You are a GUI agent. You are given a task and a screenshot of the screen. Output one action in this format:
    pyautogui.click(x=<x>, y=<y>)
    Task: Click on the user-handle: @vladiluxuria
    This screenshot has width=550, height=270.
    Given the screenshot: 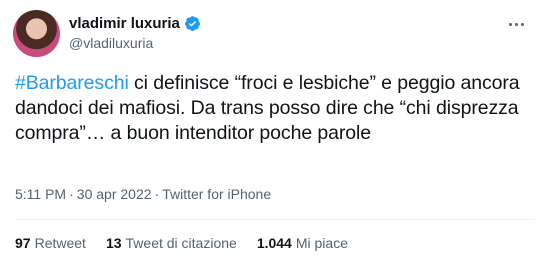 What is the action you would take?
    pyautogui.click(x=135, y=43)
    